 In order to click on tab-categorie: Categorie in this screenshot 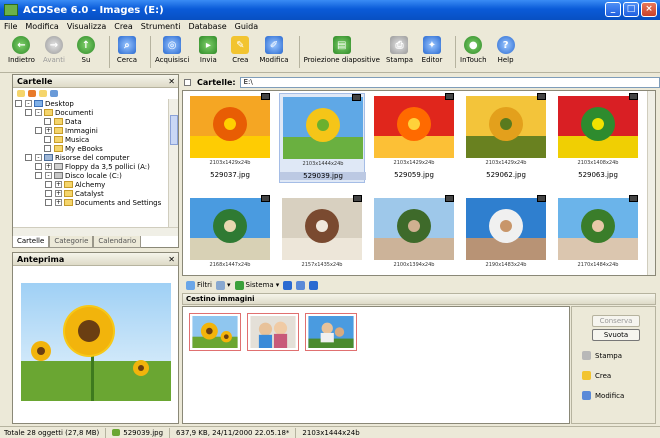, I will do `click(71, 242)`.